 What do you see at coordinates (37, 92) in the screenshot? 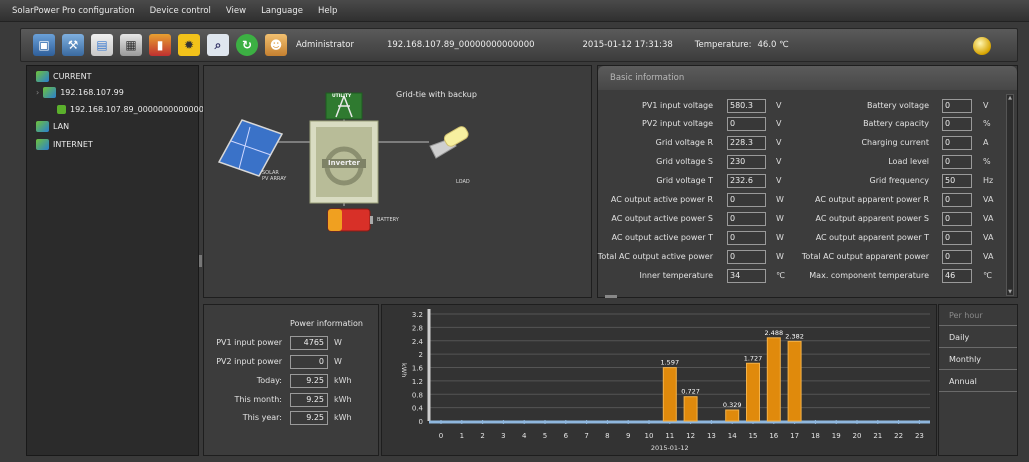
I see `expand-icon: ›` at bounding box center [37, 92].